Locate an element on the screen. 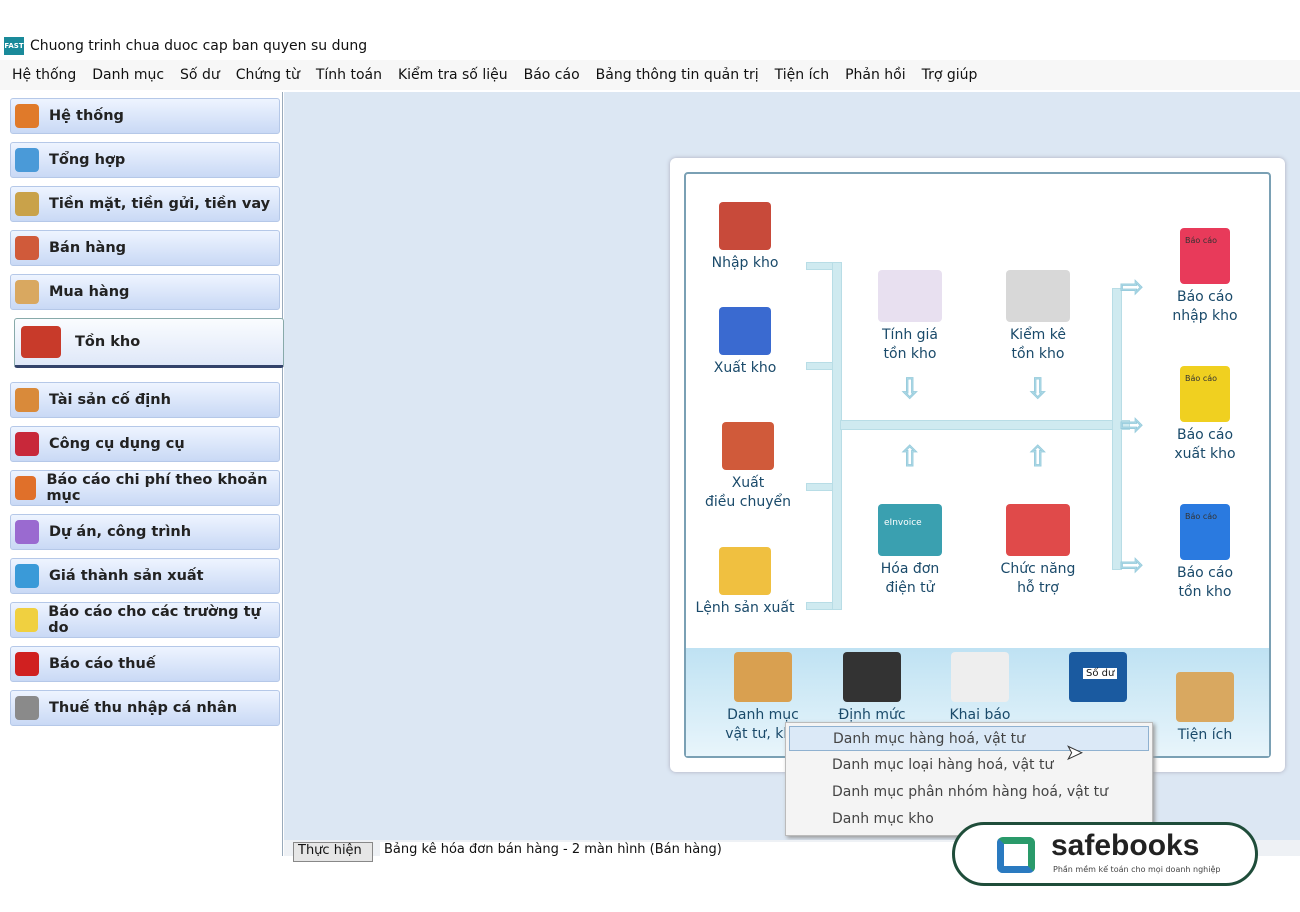  sidebar-item-label: Giá thành sản xuất is located at coordinates (126, 576).